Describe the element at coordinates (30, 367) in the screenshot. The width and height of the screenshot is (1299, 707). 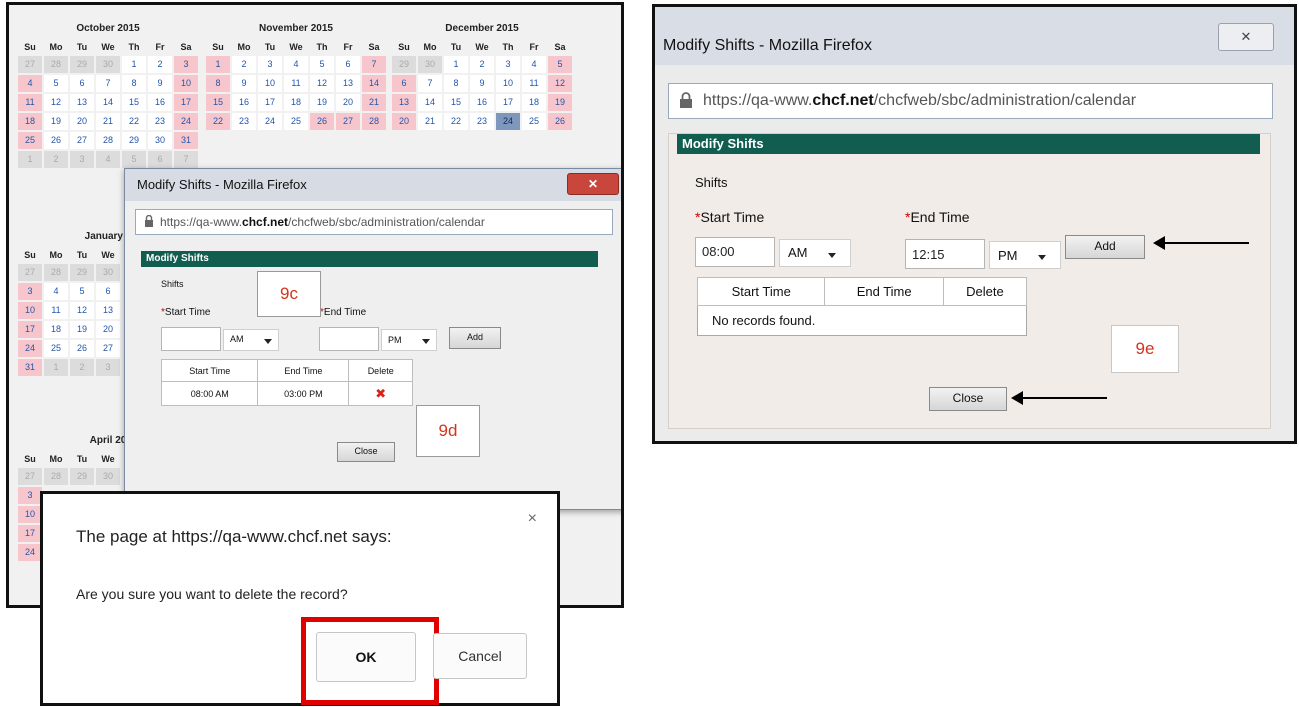
I see `calendar-day: 31` at that location.